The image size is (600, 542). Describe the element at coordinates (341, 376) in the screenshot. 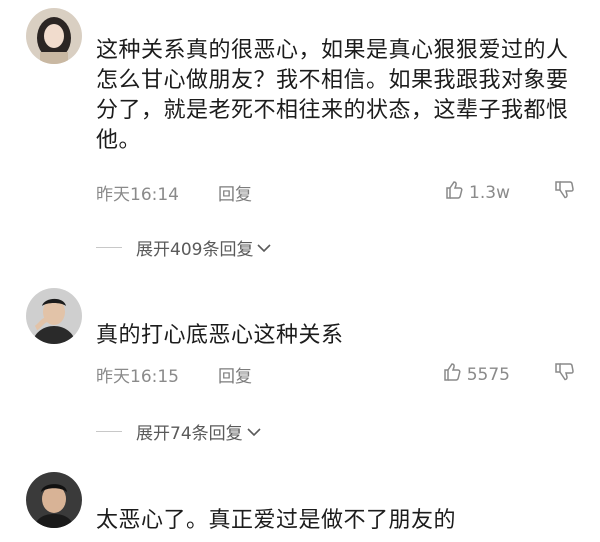

I see `comment-meta: 昨天16:15 回复 5575` at that location.